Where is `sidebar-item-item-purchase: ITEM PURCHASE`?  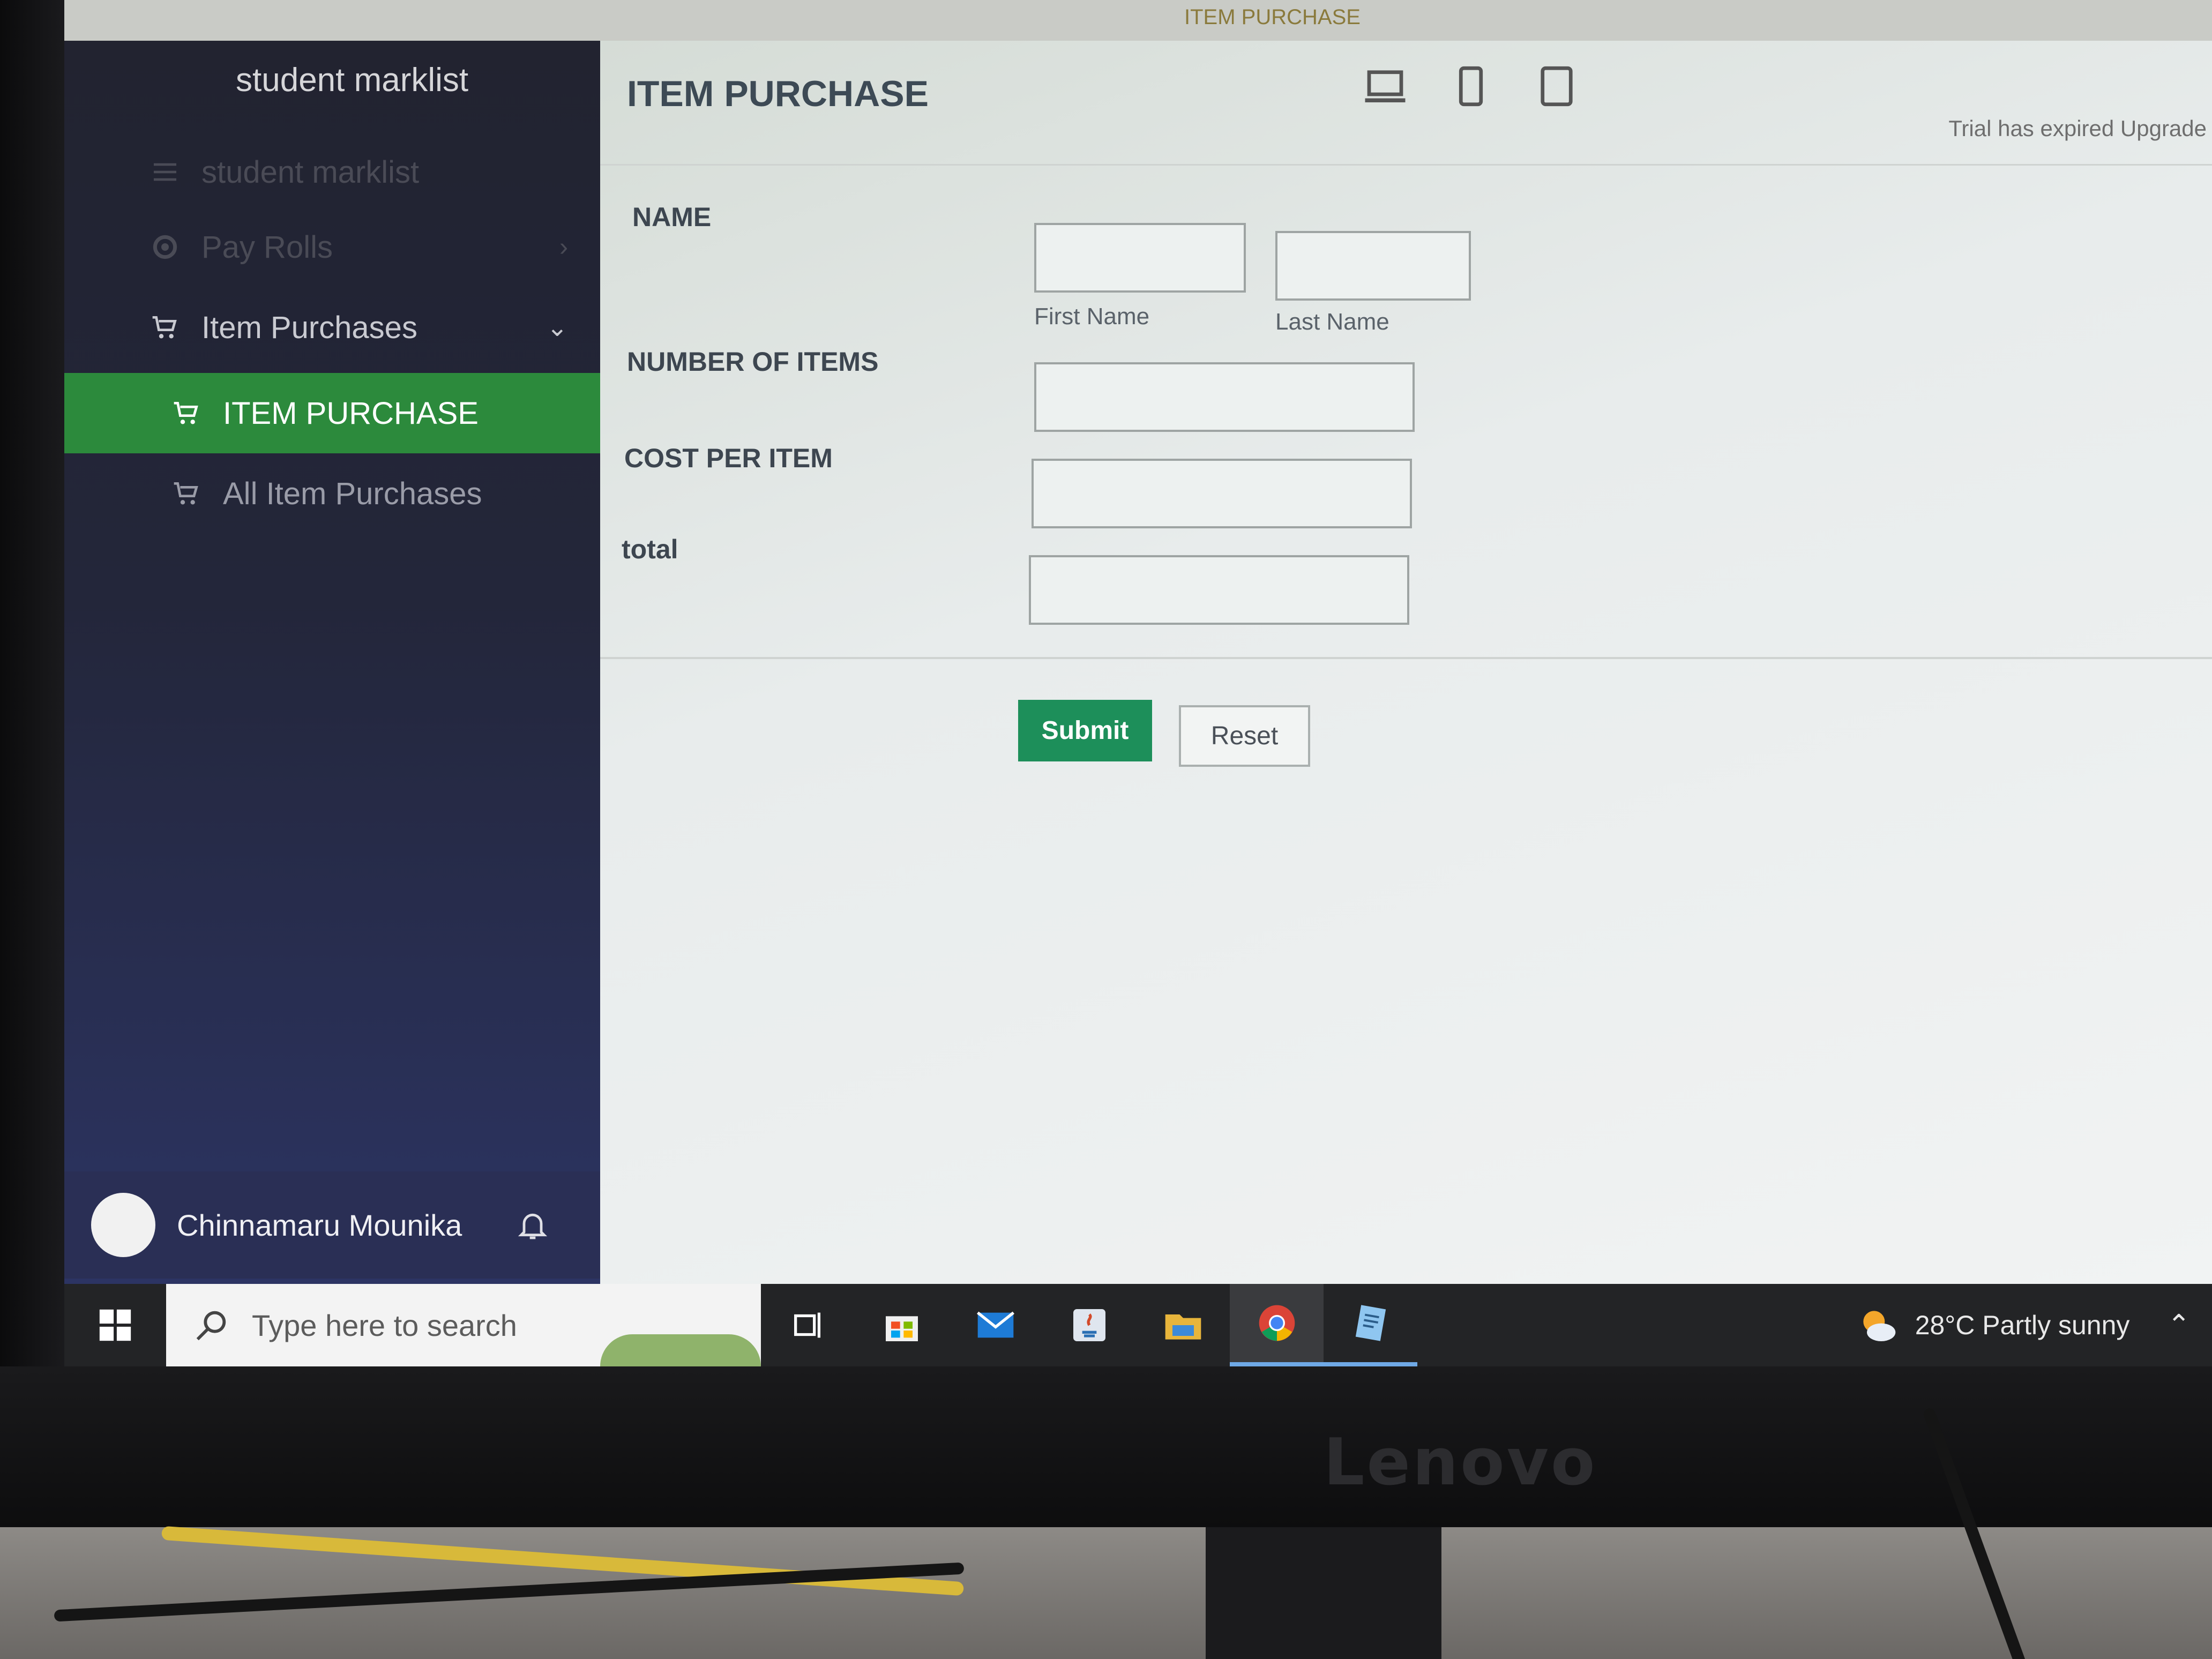
sidebar-item-item-purchase: ITEM PURCHASE is located at coordinates (332, 413).